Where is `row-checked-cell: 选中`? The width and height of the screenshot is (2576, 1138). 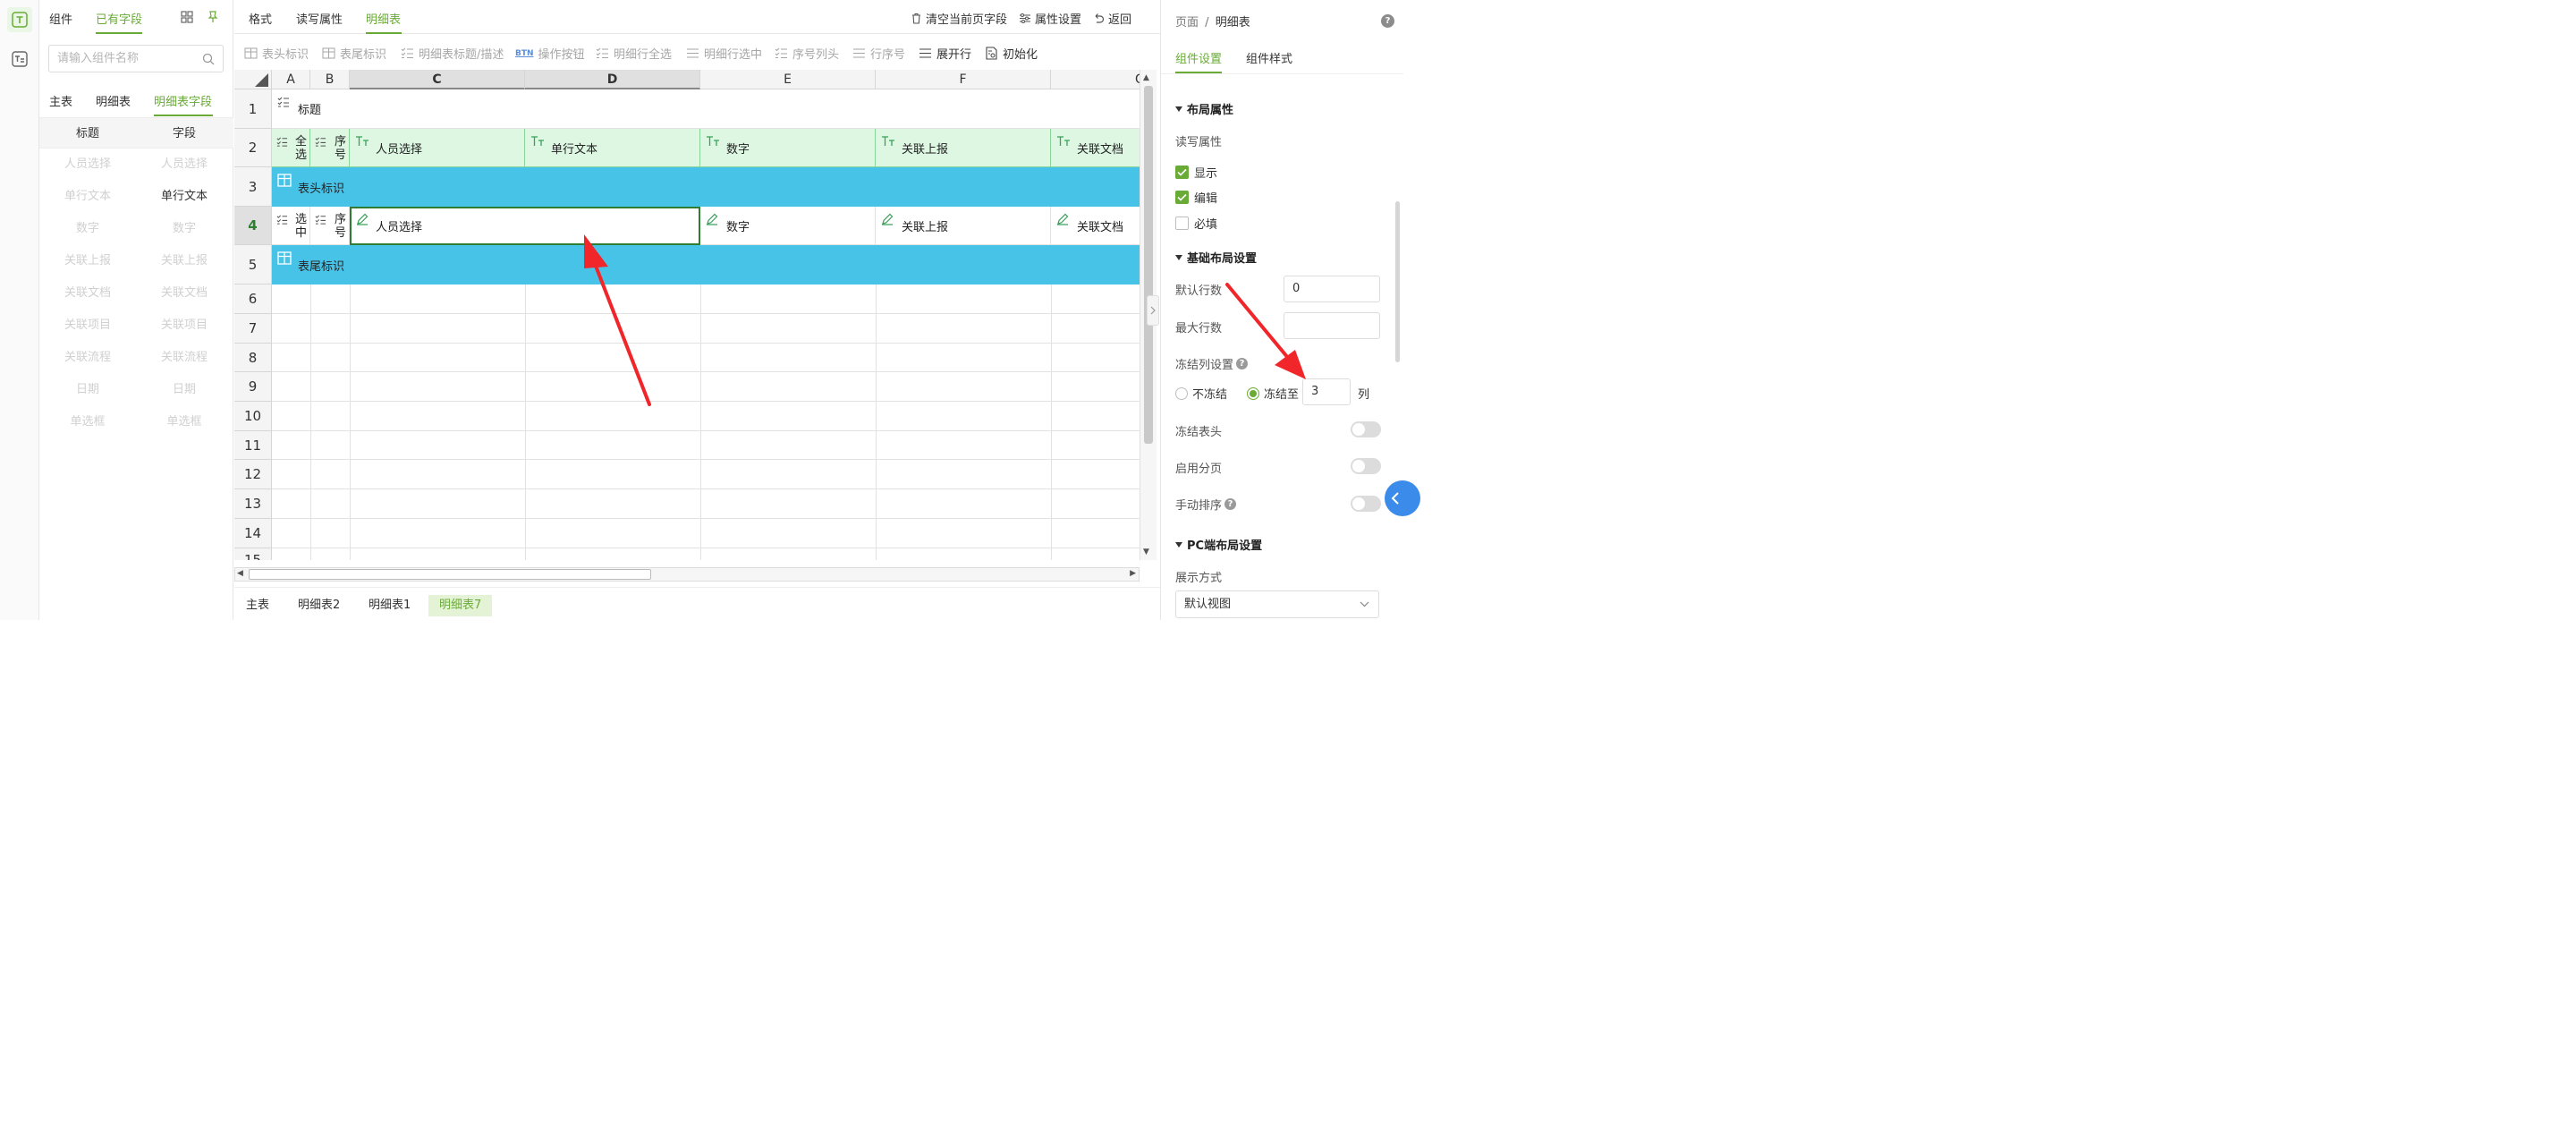 row-checked-cell: 选中 is located at coordinates (291, 226).